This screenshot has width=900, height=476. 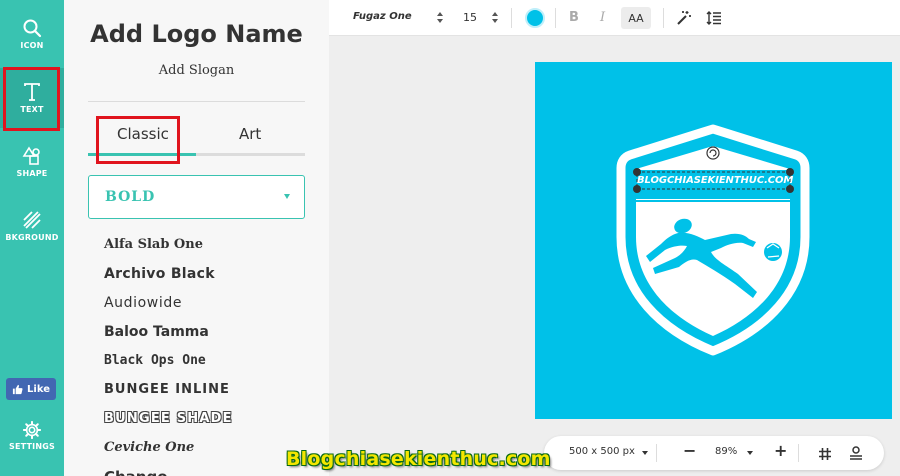 I want to click on font-item-bungee-inline: BUNGEE INLINE, so click(x=209, y=389).